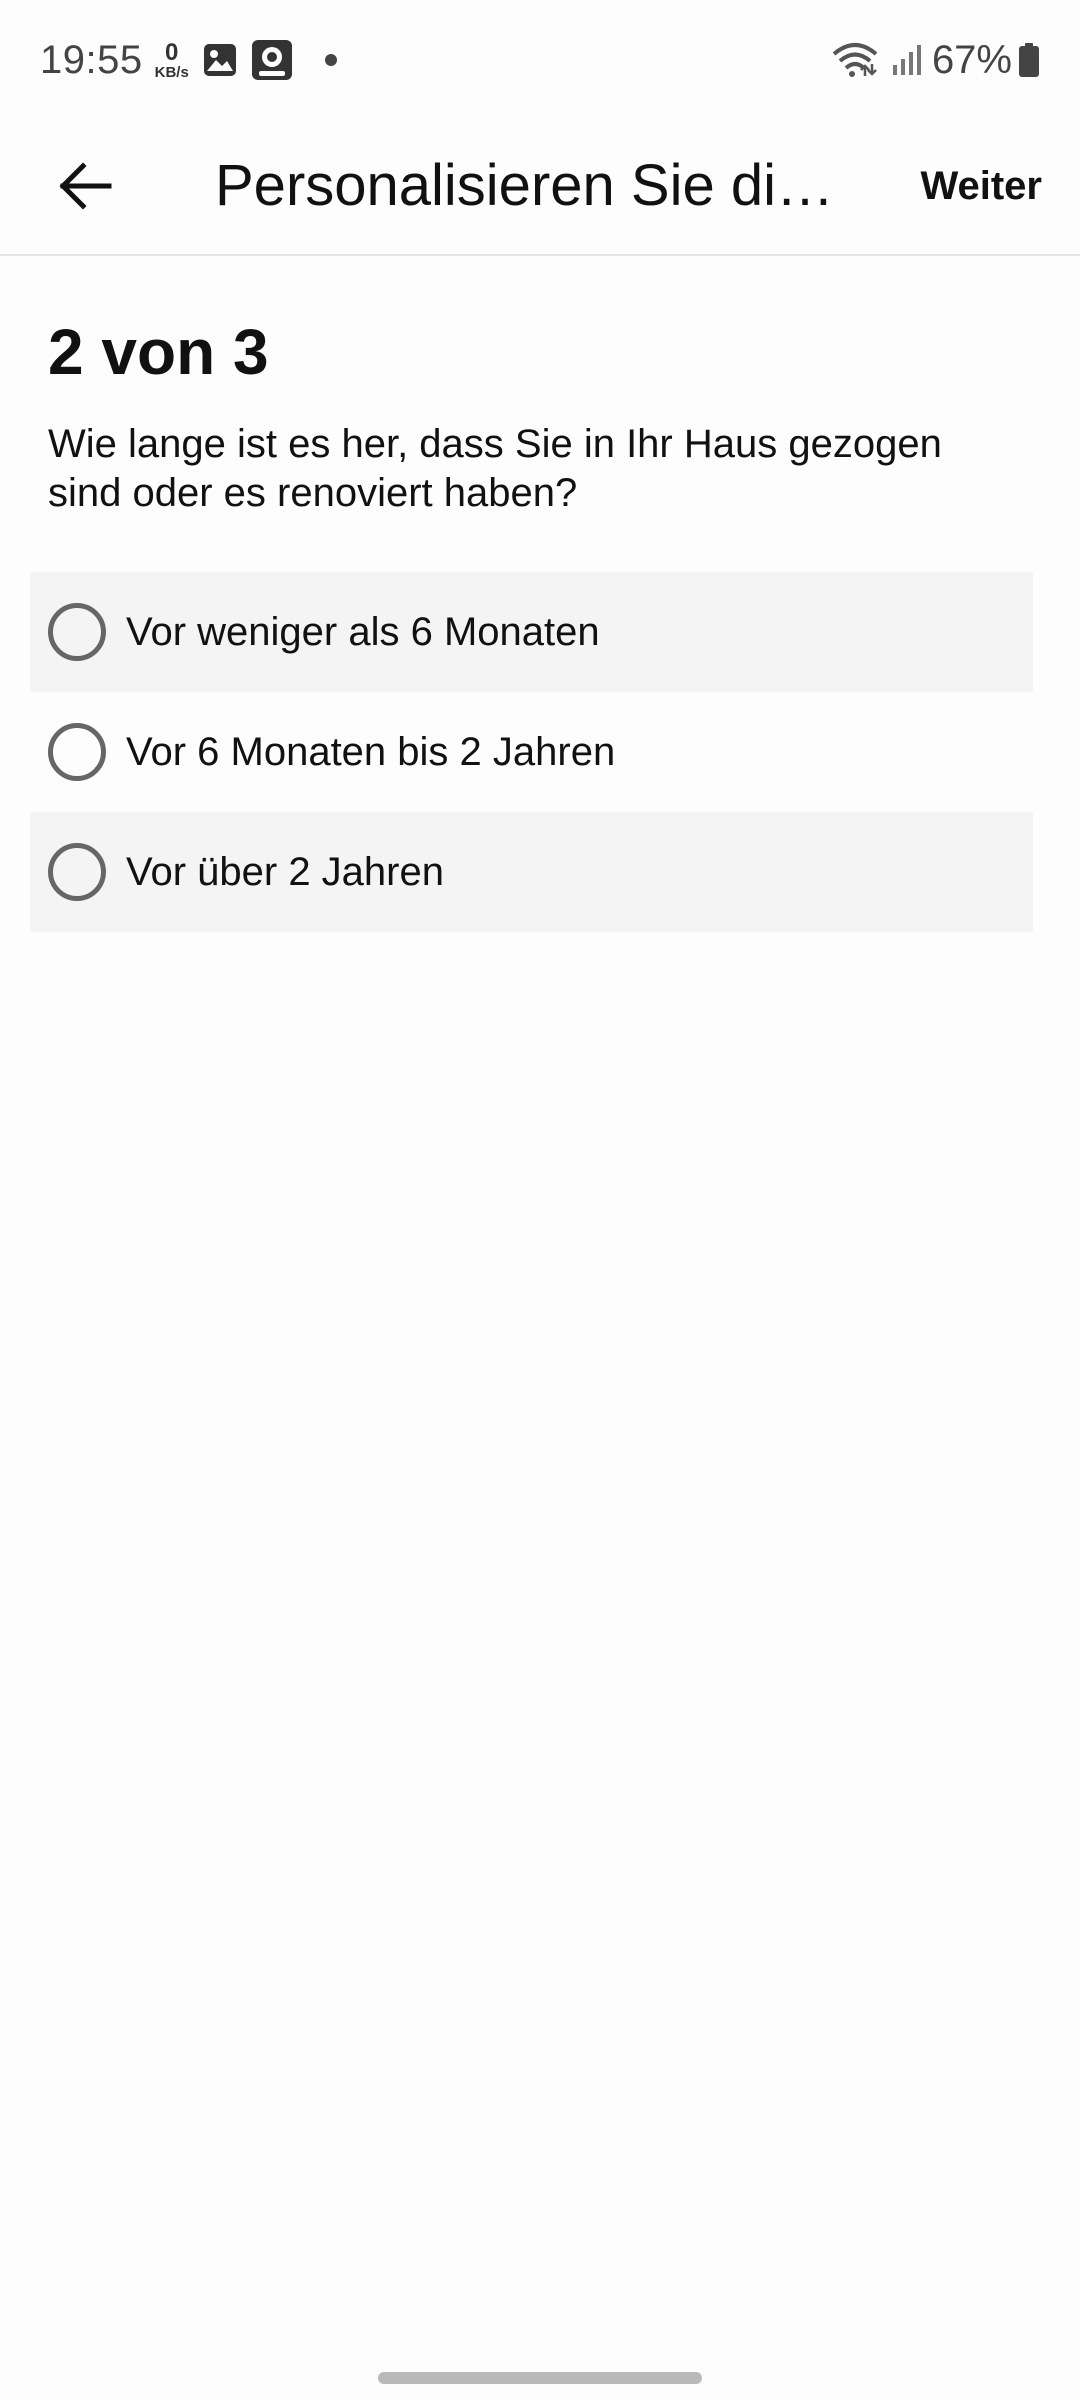 The height and width of the screenshot is (2400, 1080). What do you see at coordinates (907, 60) in the screenshot?
I see `signal-icon` at bounding box center [907, 60].